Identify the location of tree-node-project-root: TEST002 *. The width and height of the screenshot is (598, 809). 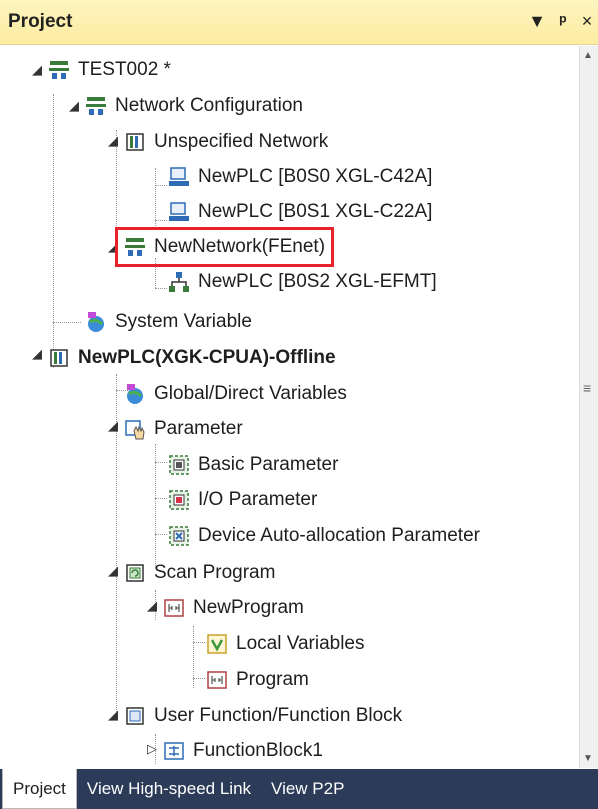
(109, 70).